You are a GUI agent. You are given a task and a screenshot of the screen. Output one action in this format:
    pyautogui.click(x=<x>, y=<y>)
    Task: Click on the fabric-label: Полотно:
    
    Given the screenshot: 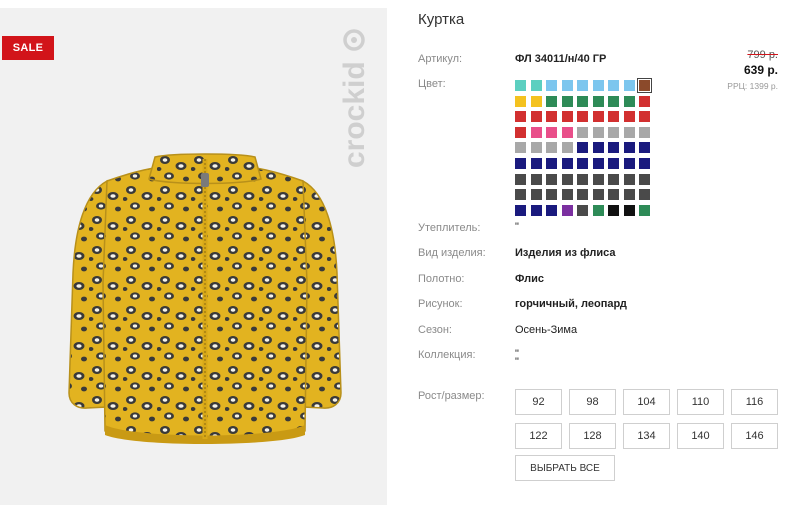 What is the action you would take?
    pyautogui.click(x=441, y=279)
    